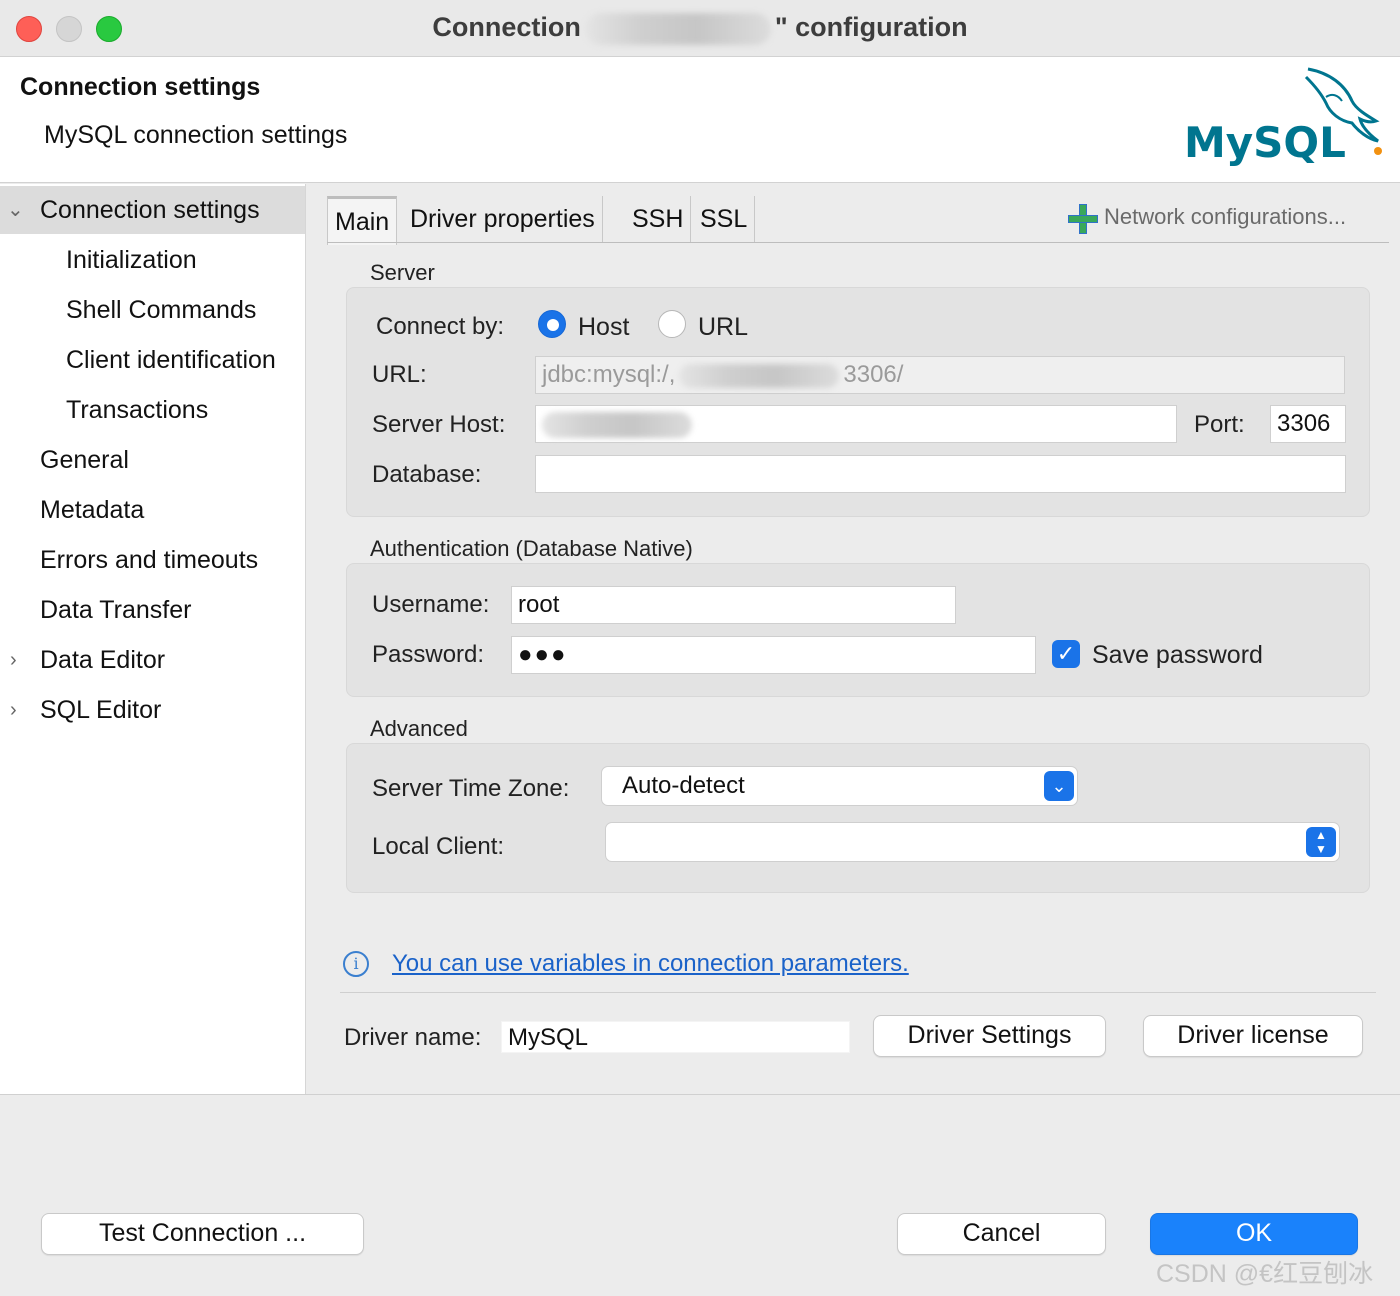  What do you see at coordinates (413, 1037) in the screenshot?
I see `driver-name-label: Driver name:` at bounding box center [413, 1037].